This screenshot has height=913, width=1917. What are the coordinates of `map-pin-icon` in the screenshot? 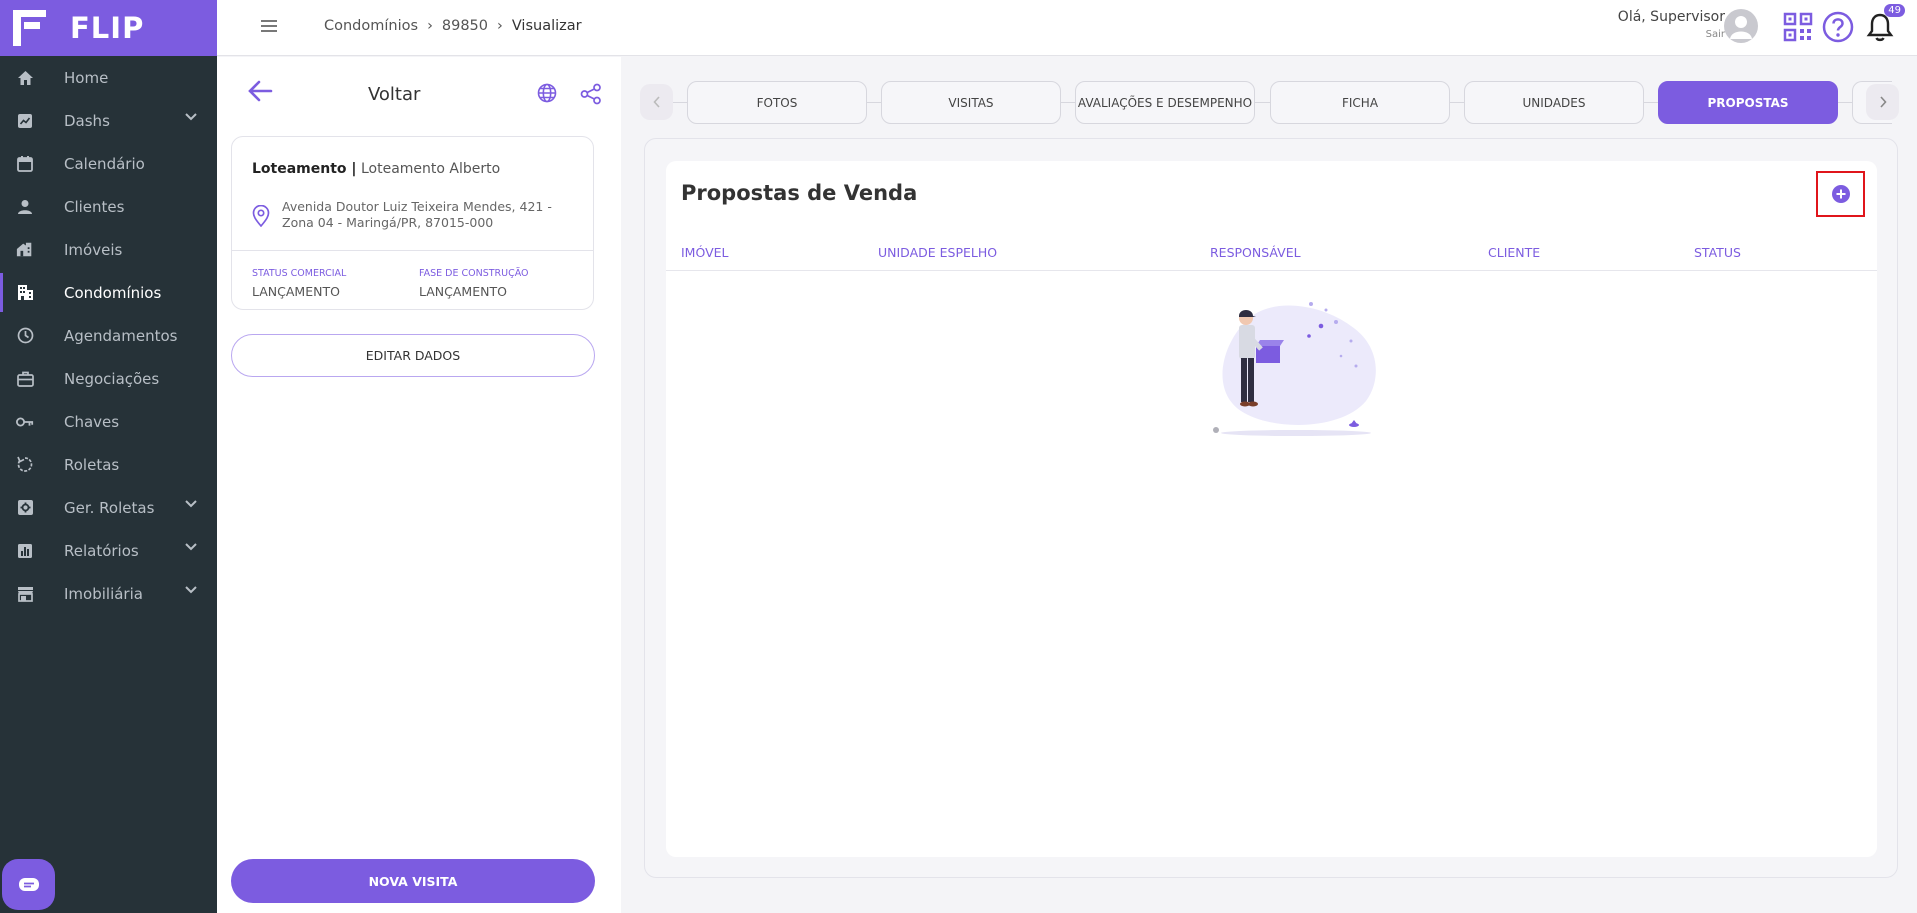 It's located at (261, 216).